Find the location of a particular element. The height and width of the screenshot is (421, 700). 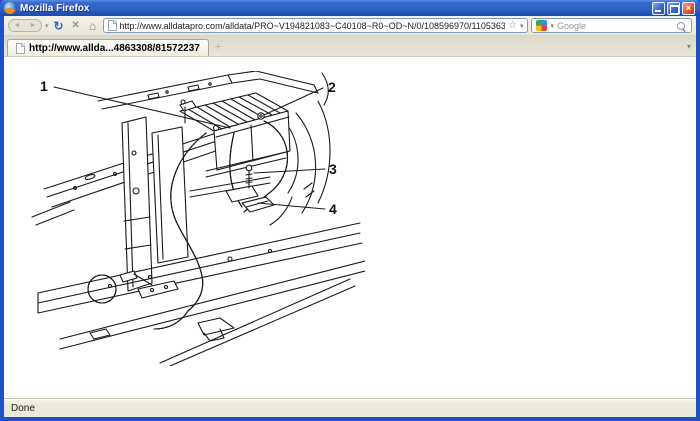

stop-button: ✕ is located at coordinates (76, 26).